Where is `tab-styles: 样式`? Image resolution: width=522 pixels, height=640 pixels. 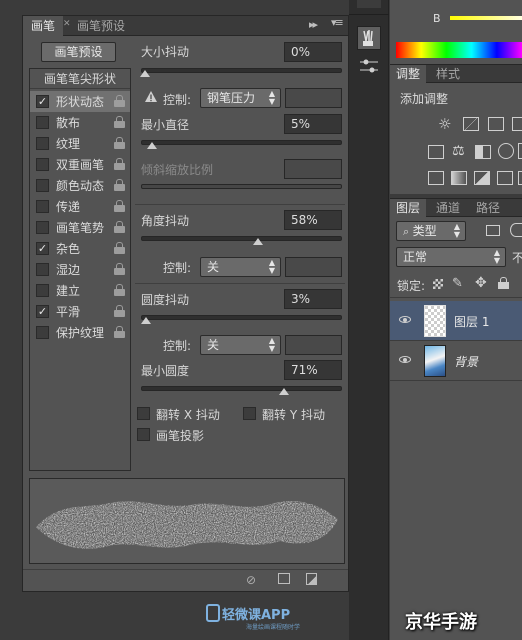 tab-styles: 样式 is located at coordinates (448, 74).